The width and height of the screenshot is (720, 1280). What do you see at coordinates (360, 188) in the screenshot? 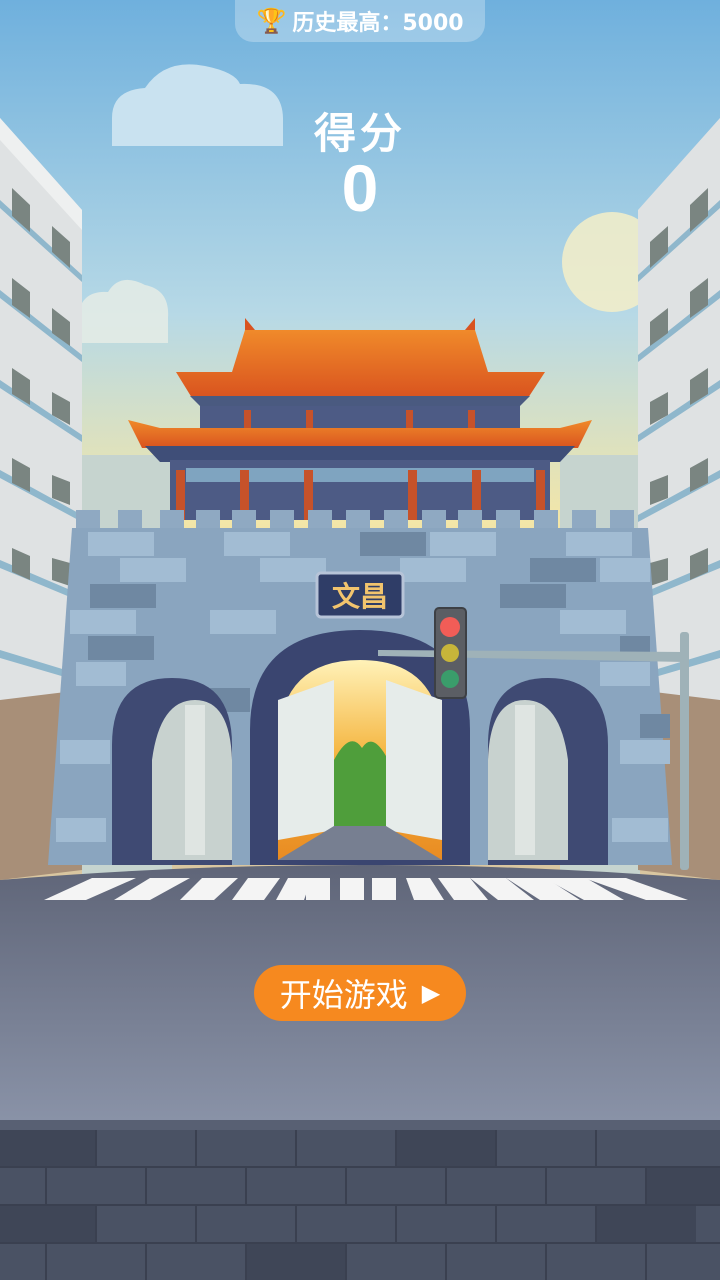
I see `score-value: 0` at bounding box center [360, 188].